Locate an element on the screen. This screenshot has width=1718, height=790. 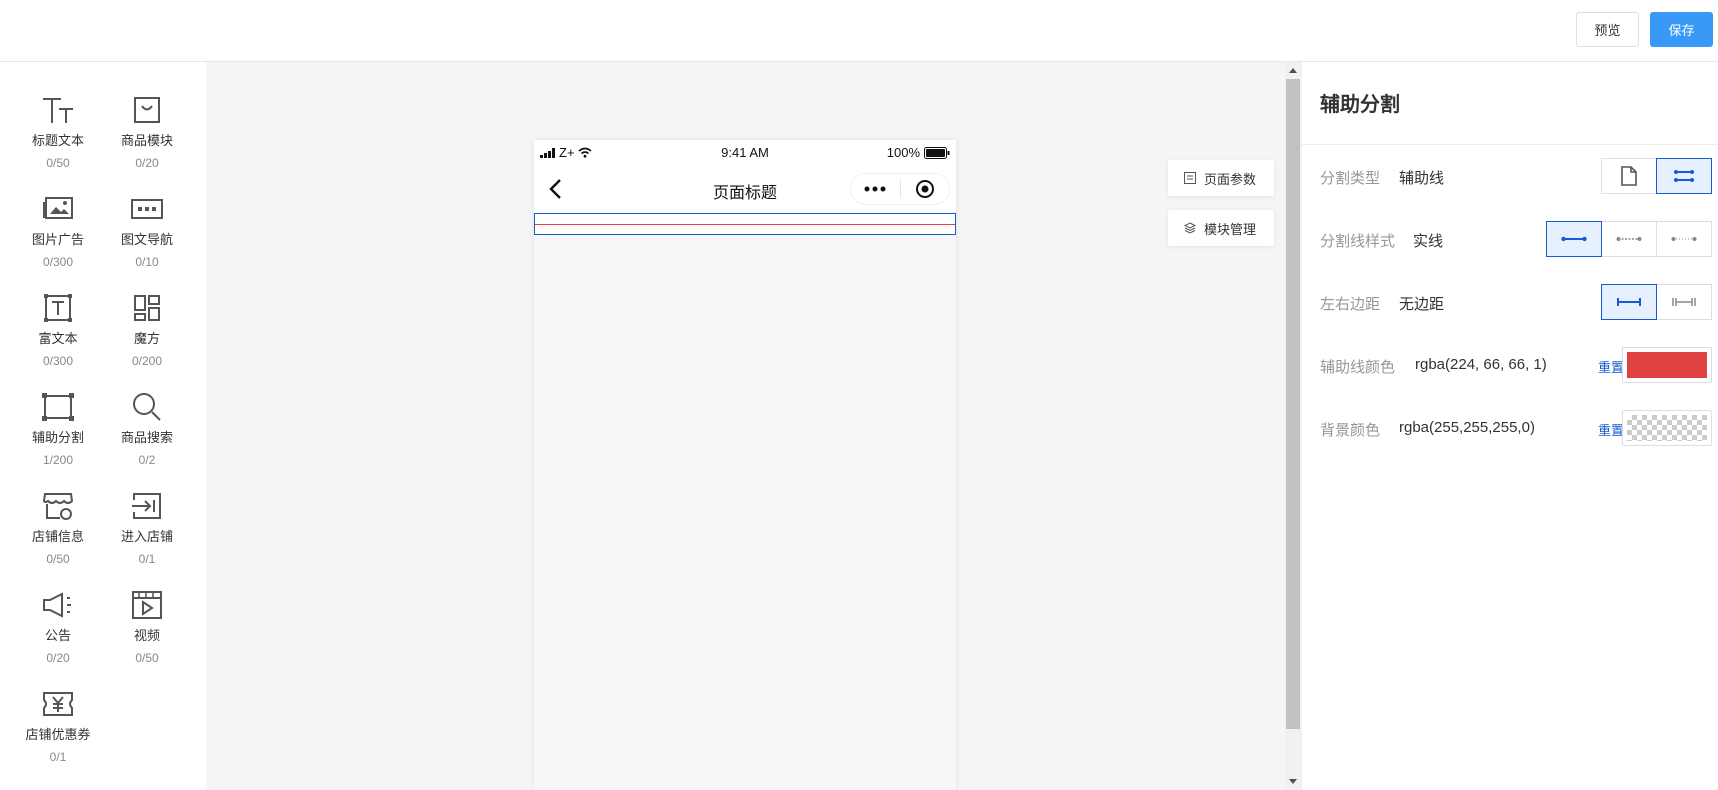
bg-color-picker is located at coordinates (1667, 428).